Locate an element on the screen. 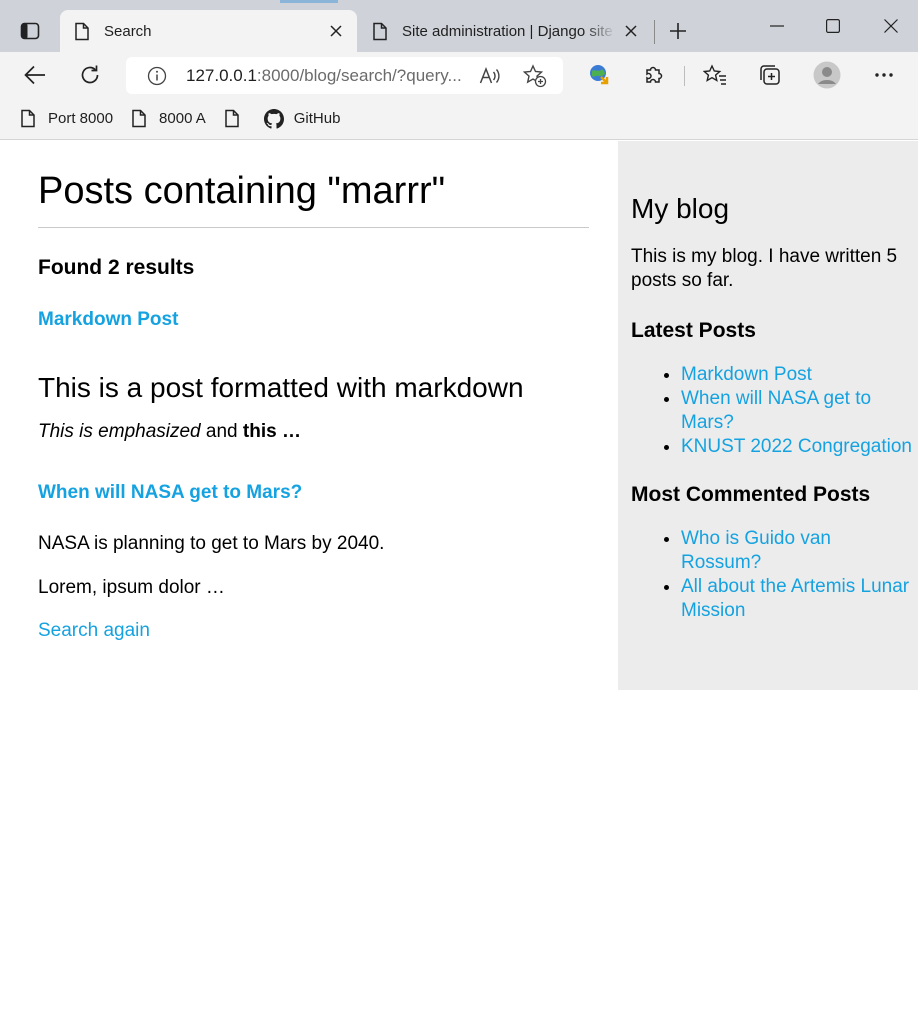 This screenshot has height=1036, width=918. latest-posts-heading: Latest Posts is located at coordinates (693, 330).